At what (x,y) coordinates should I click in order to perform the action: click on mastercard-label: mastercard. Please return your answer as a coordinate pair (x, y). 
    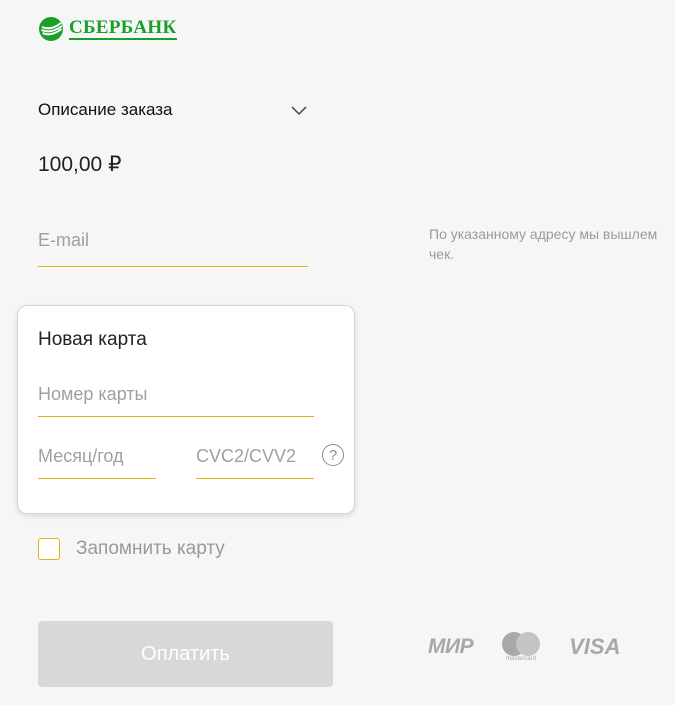
    Looking at the image, I should click on (521, 659).